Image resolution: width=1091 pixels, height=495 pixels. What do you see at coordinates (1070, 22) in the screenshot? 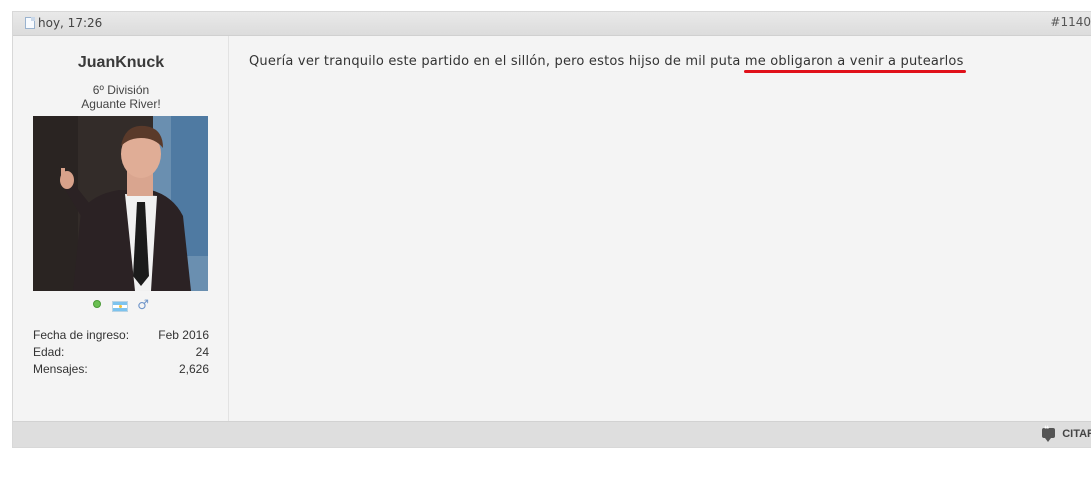
I see `post-number-link: #1140` at bounding box center [1070, 22].